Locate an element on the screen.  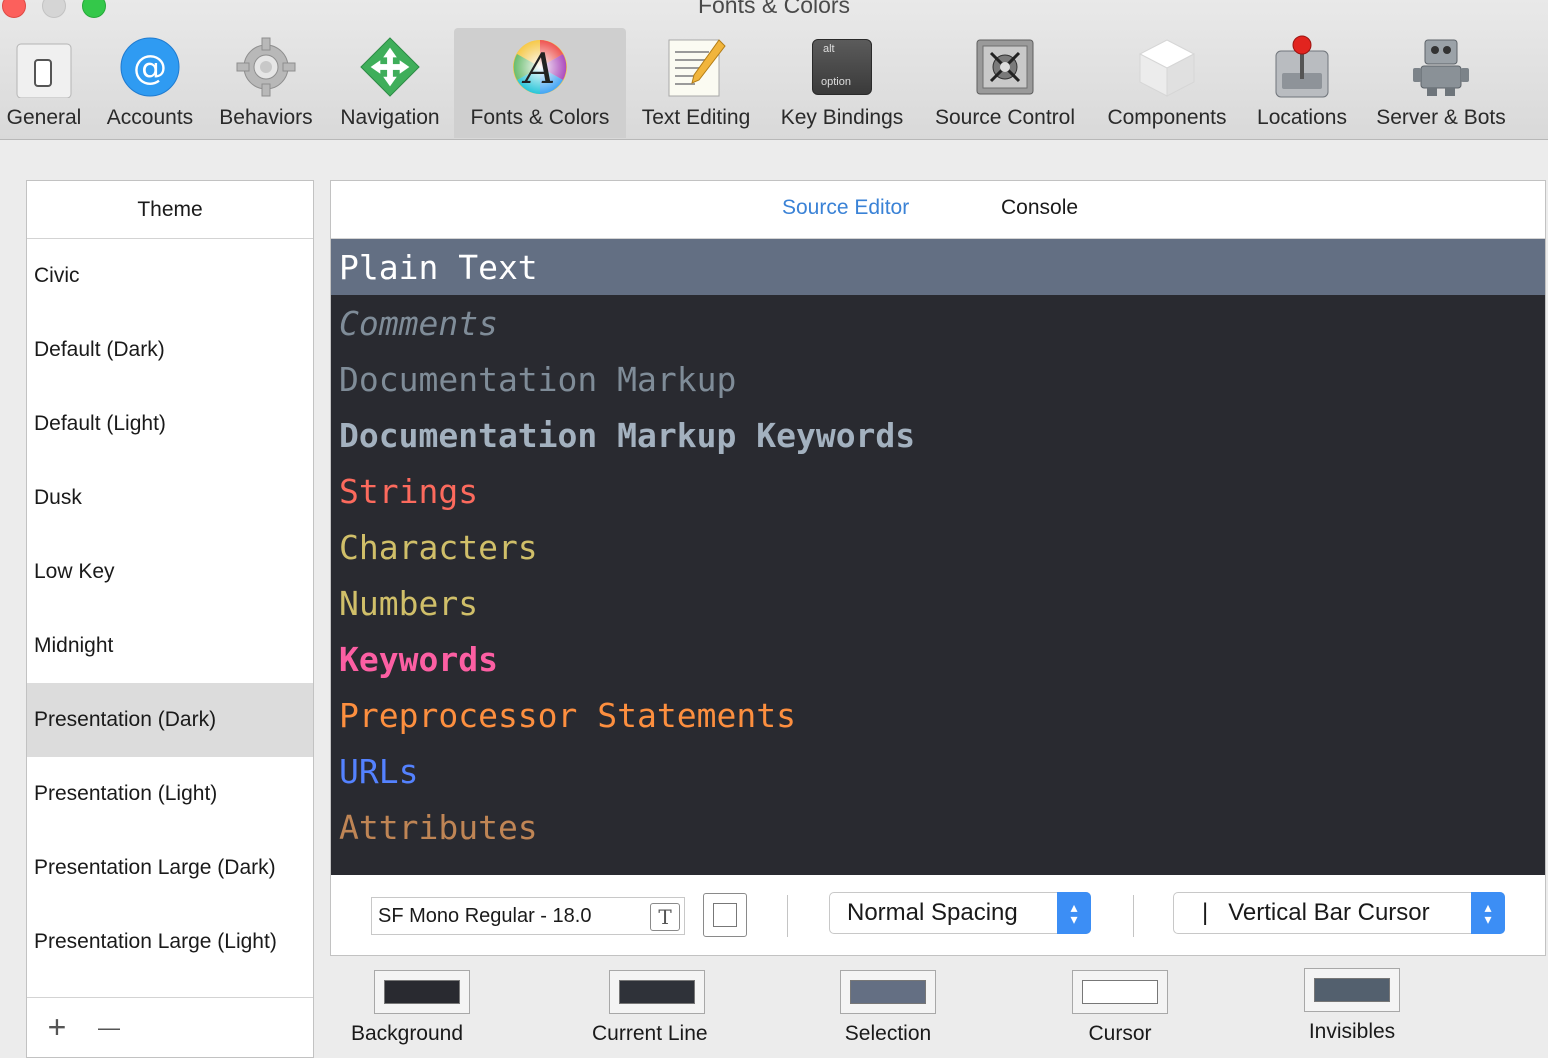
theme-item-presentation-light: Presentation (Light) is located at coordinates (170, 794).